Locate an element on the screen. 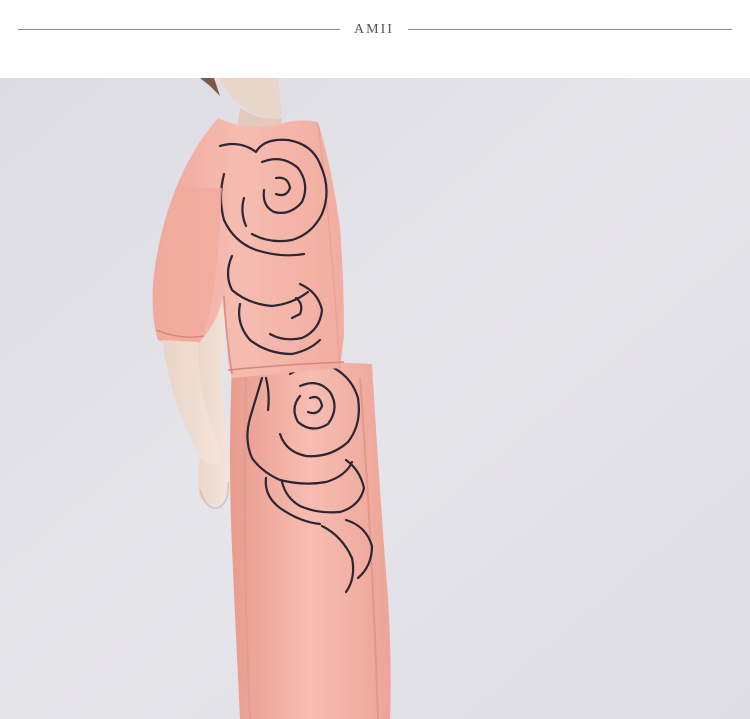 The width and height of the screenshot is (750, 719). header-divider-right is located at coordinates (570, 29).